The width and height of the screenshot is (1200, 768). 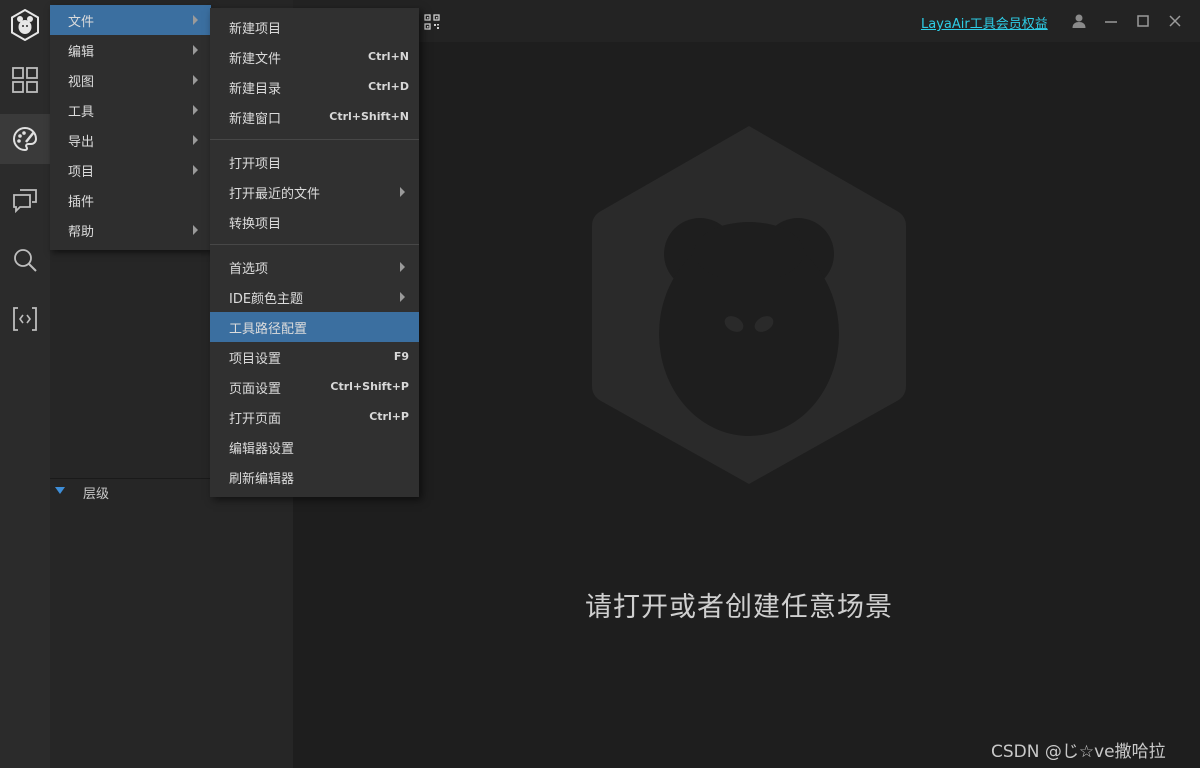 I want to click on activity-grid, so click(x=25, y=80).